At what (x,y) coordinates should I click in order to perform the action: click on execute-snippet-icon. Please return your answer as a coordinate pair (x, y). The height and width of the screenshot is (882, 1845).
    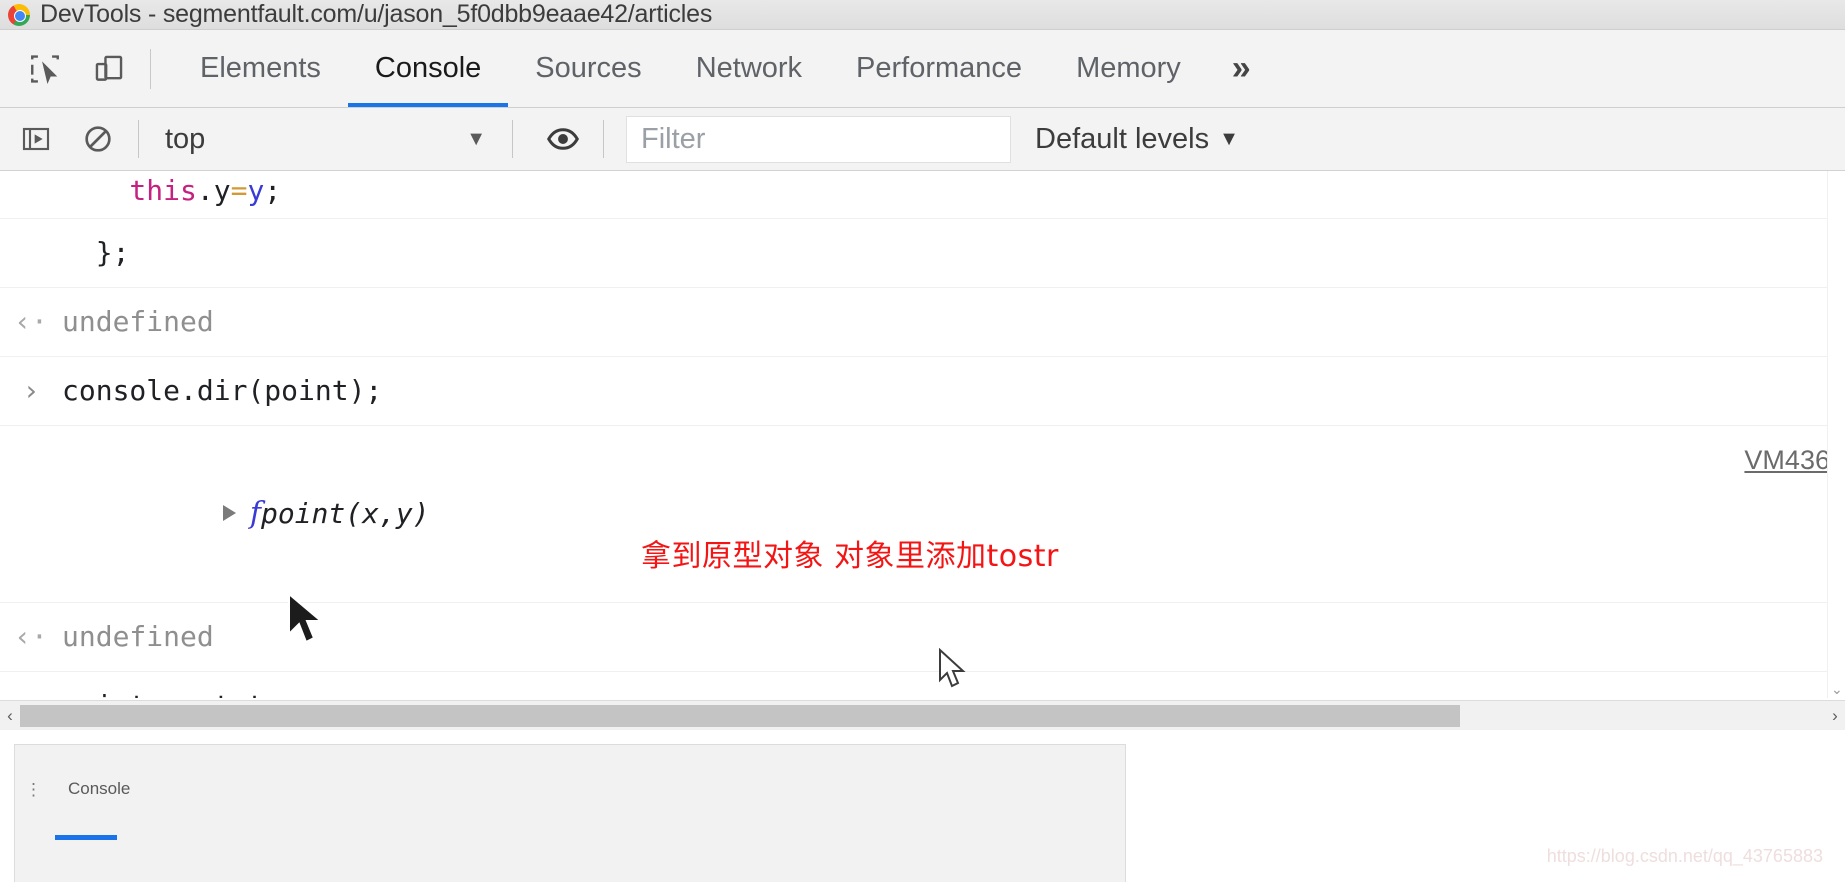
    Looking at the image, I should click on (36, 139).